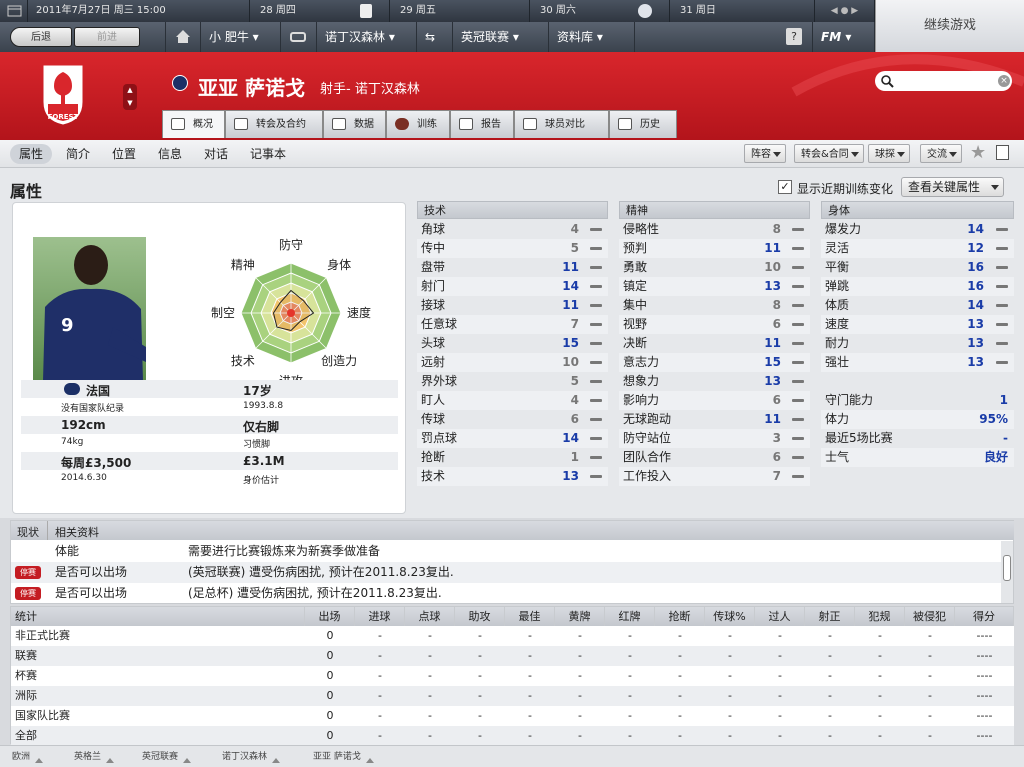 This screenshot has height=767, width=1024. I want to click on table-row: 洲际 0- - - - - - - - - - - - ----, so click(512, 696).